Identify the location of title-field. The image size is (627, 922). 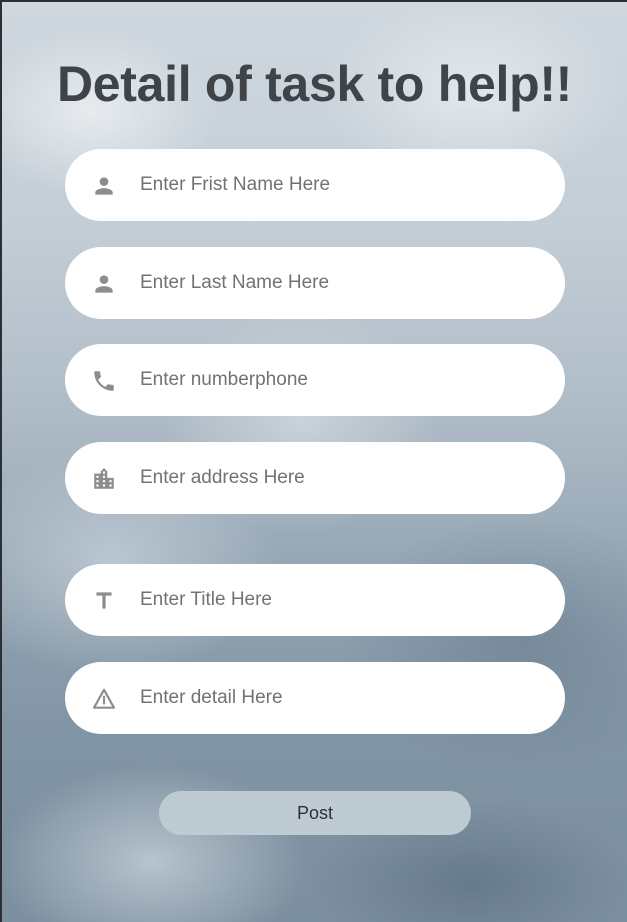
(315, 600).